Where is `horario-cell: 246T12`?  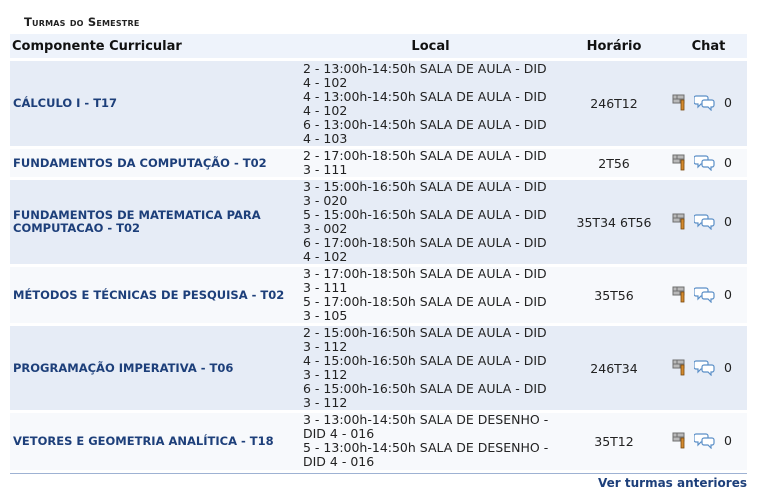 horario-cell: 246T12 is located at coordinates (614, 103).